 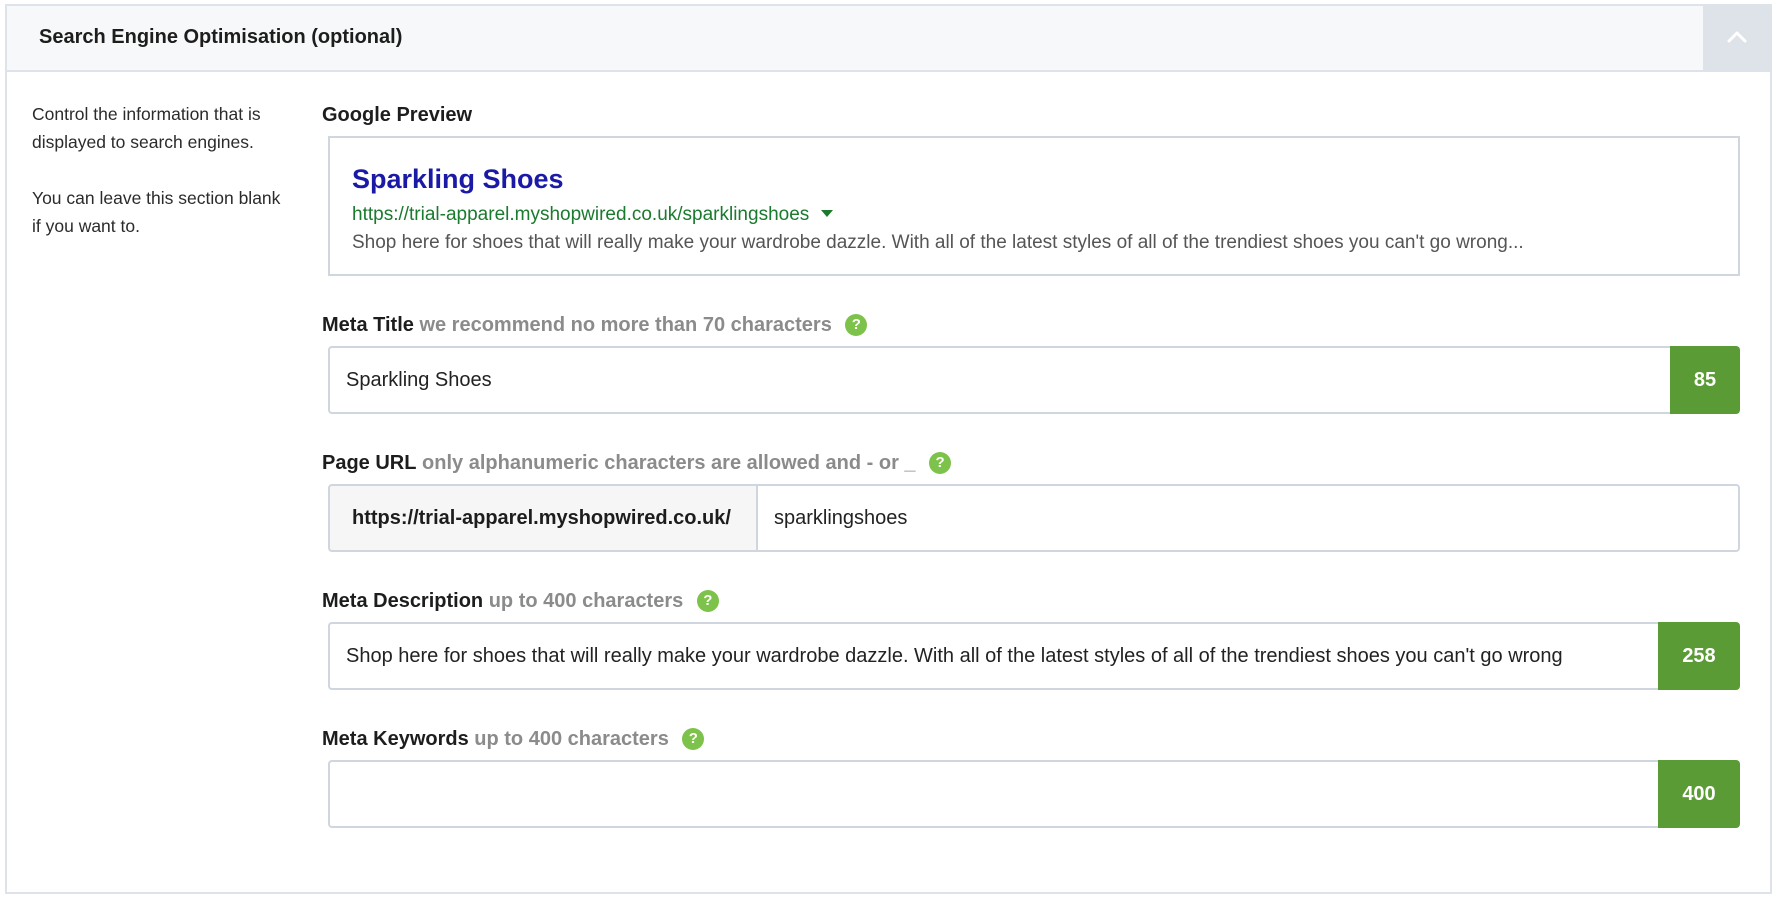 I want to click on page-url-prefix: https://trial-apparel.myshopwired.co.uk/, so click(x=543, y=518).